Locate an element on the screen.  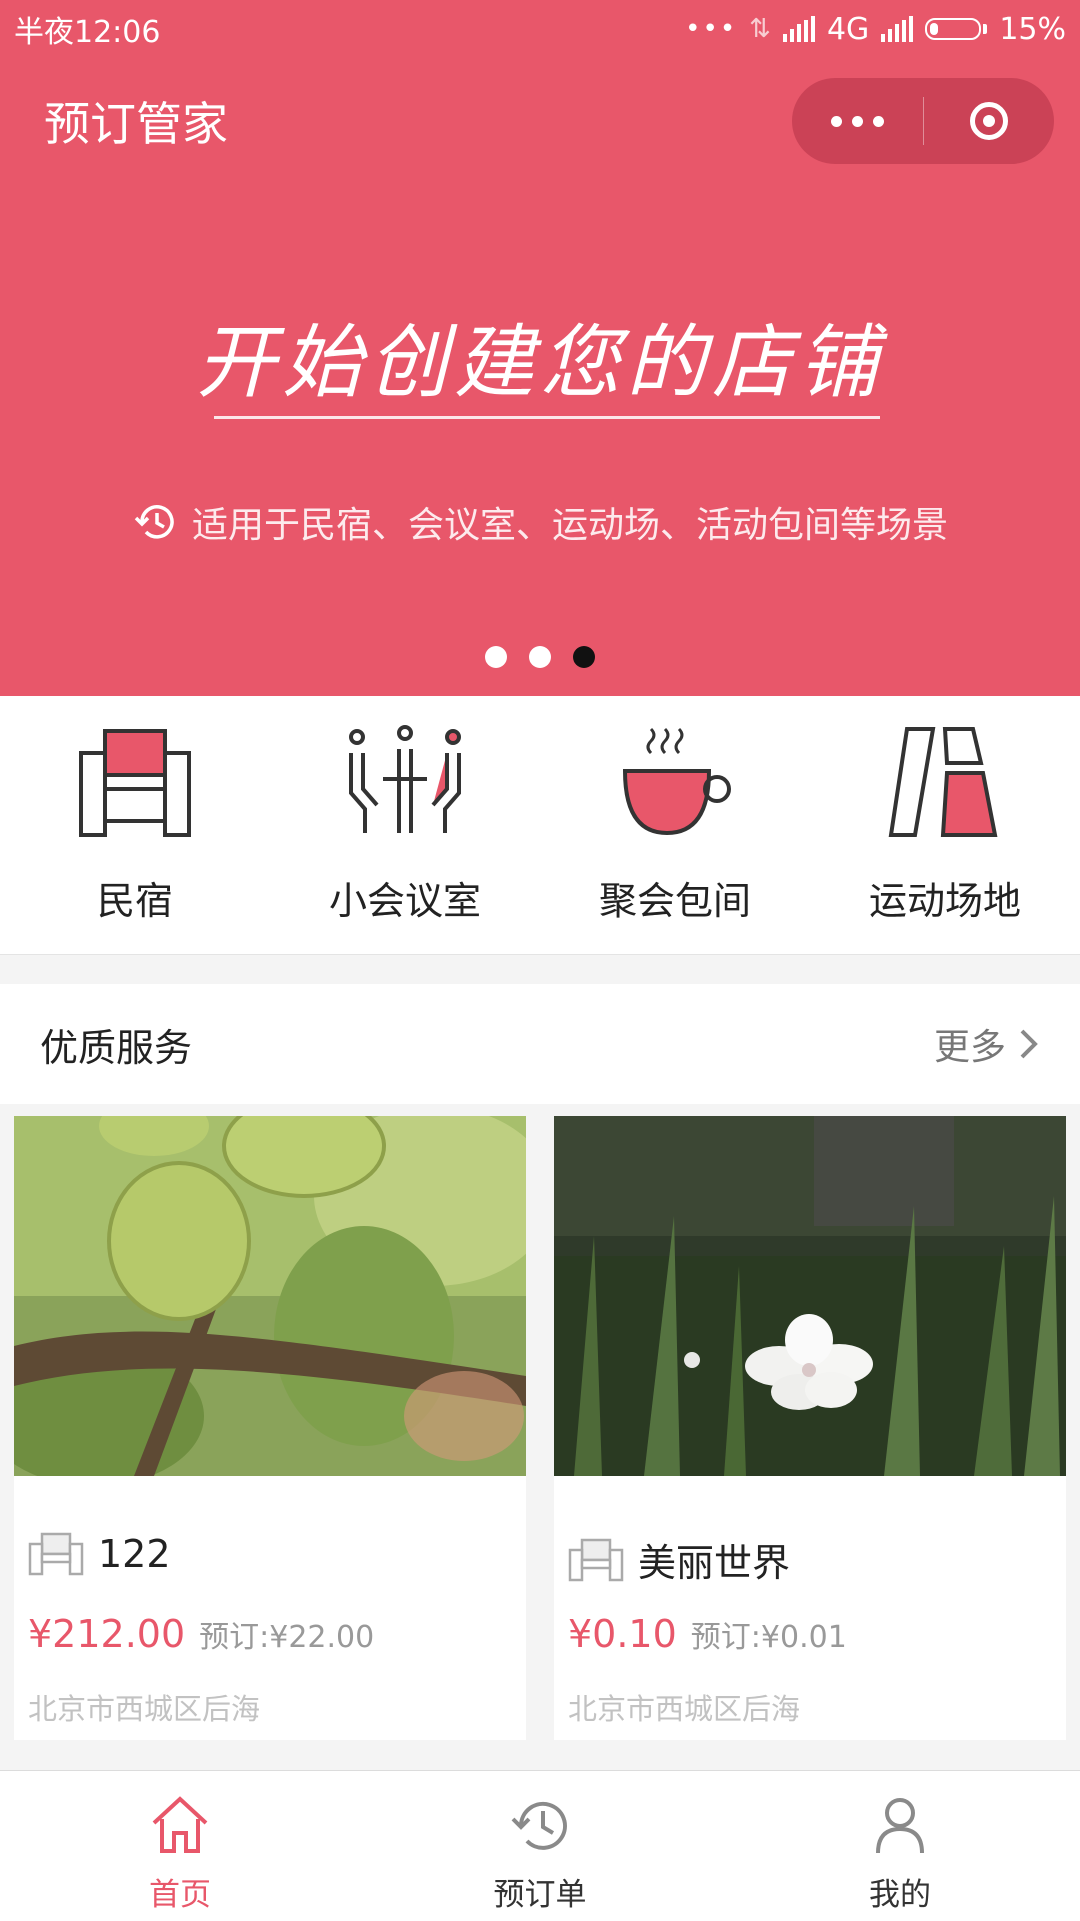
more-label: 更多 is located at coordinates (969, 1047).